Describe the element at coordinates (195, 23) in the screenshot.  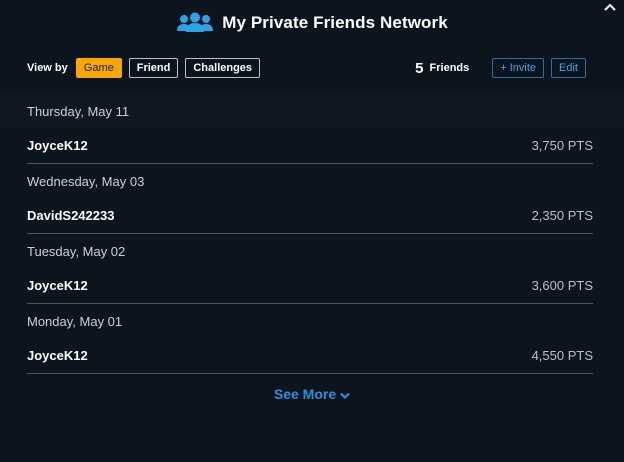
I see `people-group-icon` at that location.